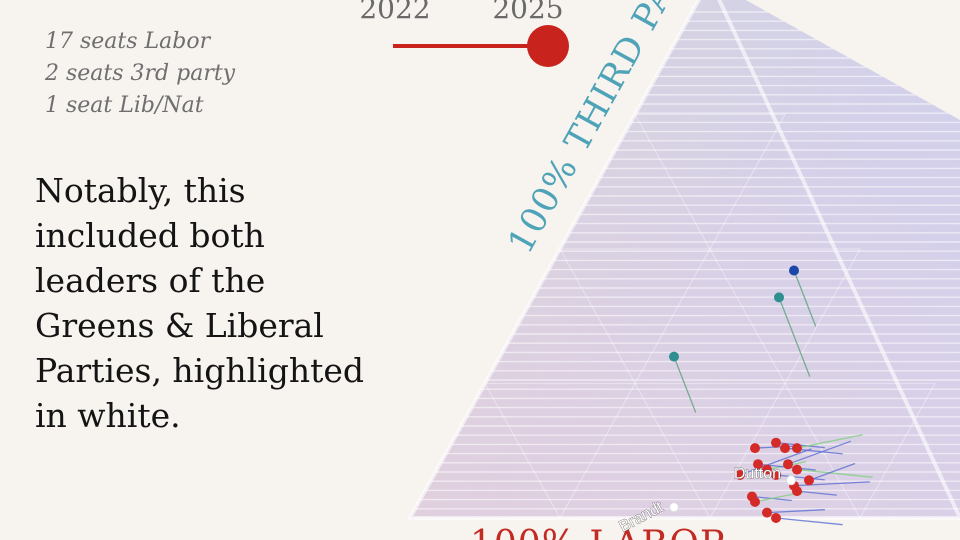  Describe the element at coordinates (791, 480) in the screenshot. I see `highlight-point-dutton` at that location.